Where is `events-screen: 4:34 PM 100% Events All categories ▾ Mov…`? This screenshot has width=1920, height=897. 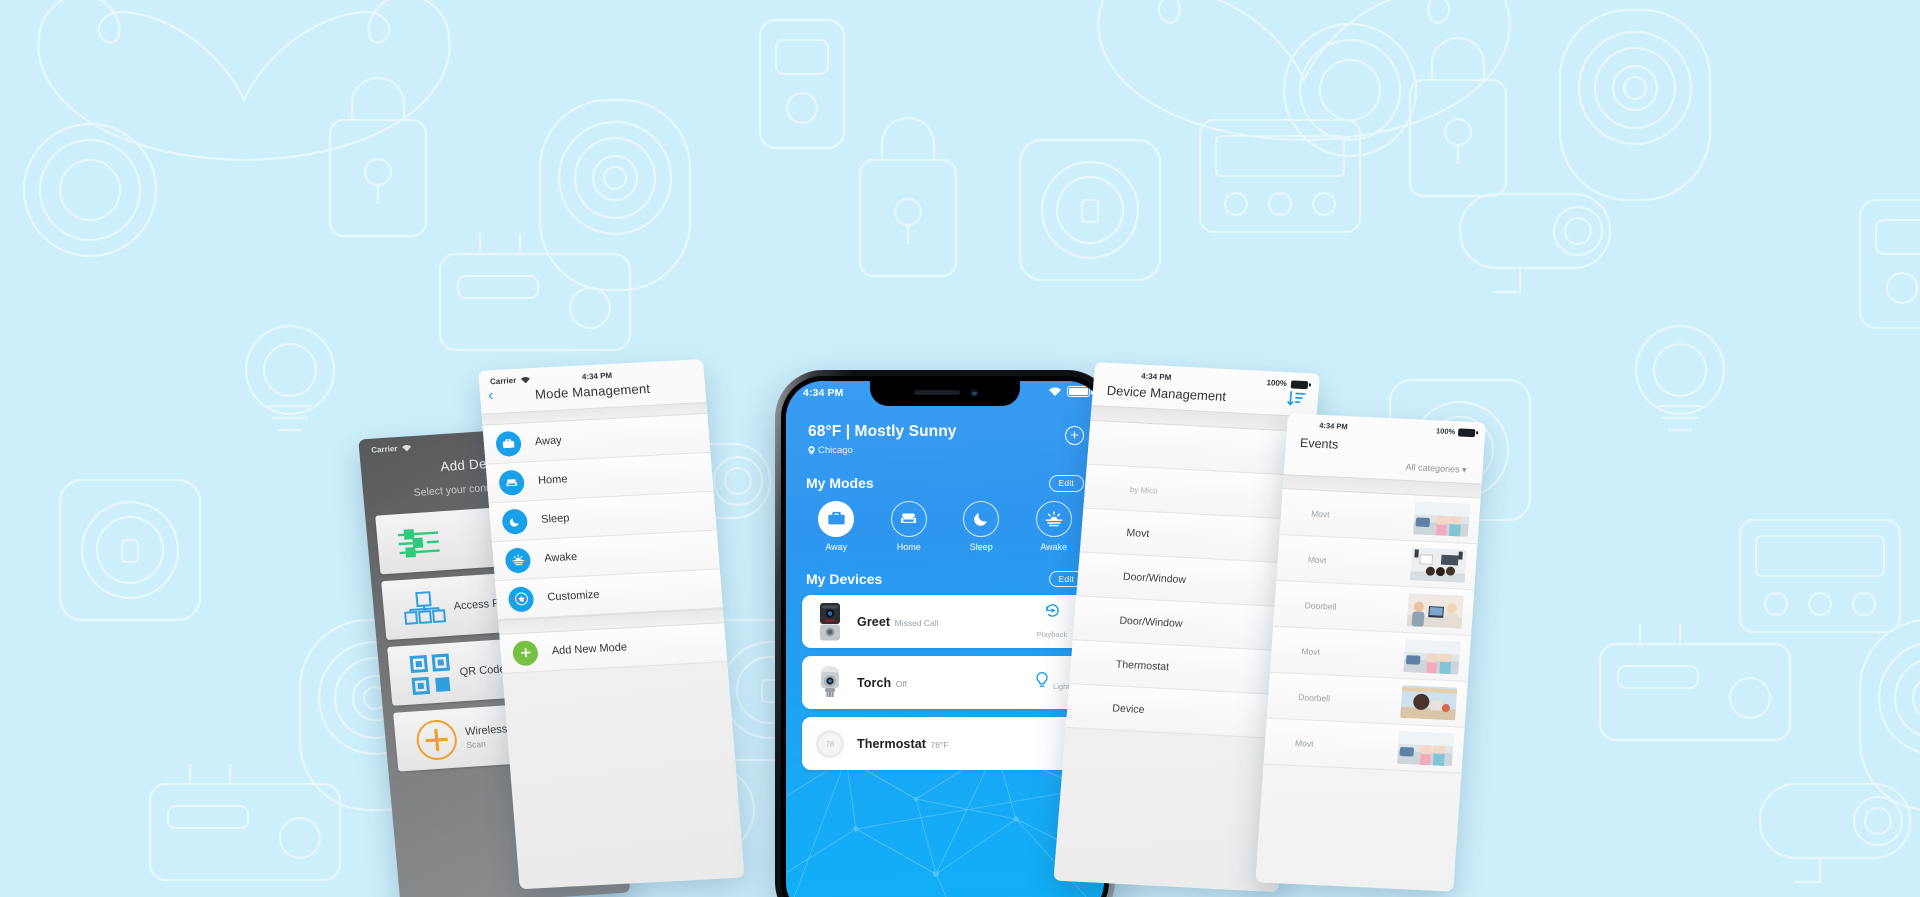 events-screen: 4:34 PM 100% Events All categories ▾ Mov… is located at coordinates (1370, 652).